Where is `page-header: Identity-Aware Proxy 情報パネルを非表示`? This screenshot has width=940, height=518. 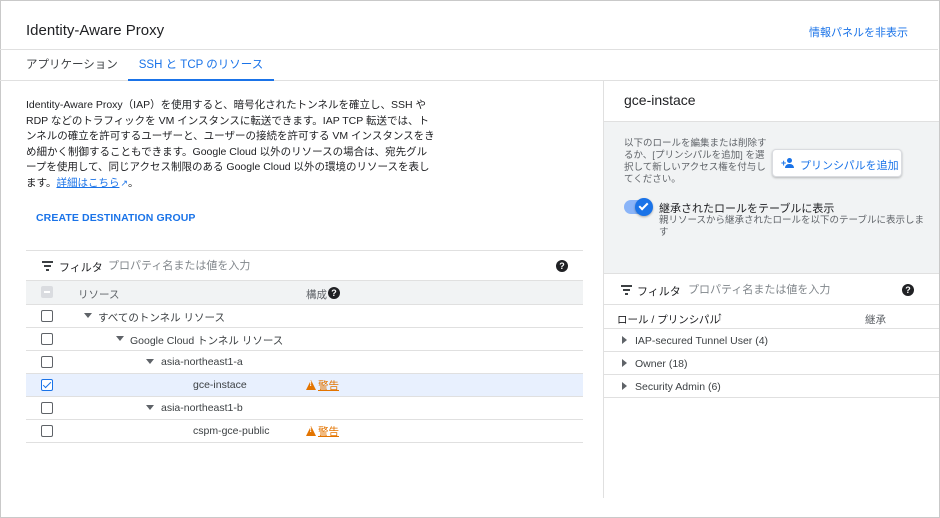 page-header: Identity-Aware Proxy 情報パネルを非表示 is located at coordinates (469, 25).